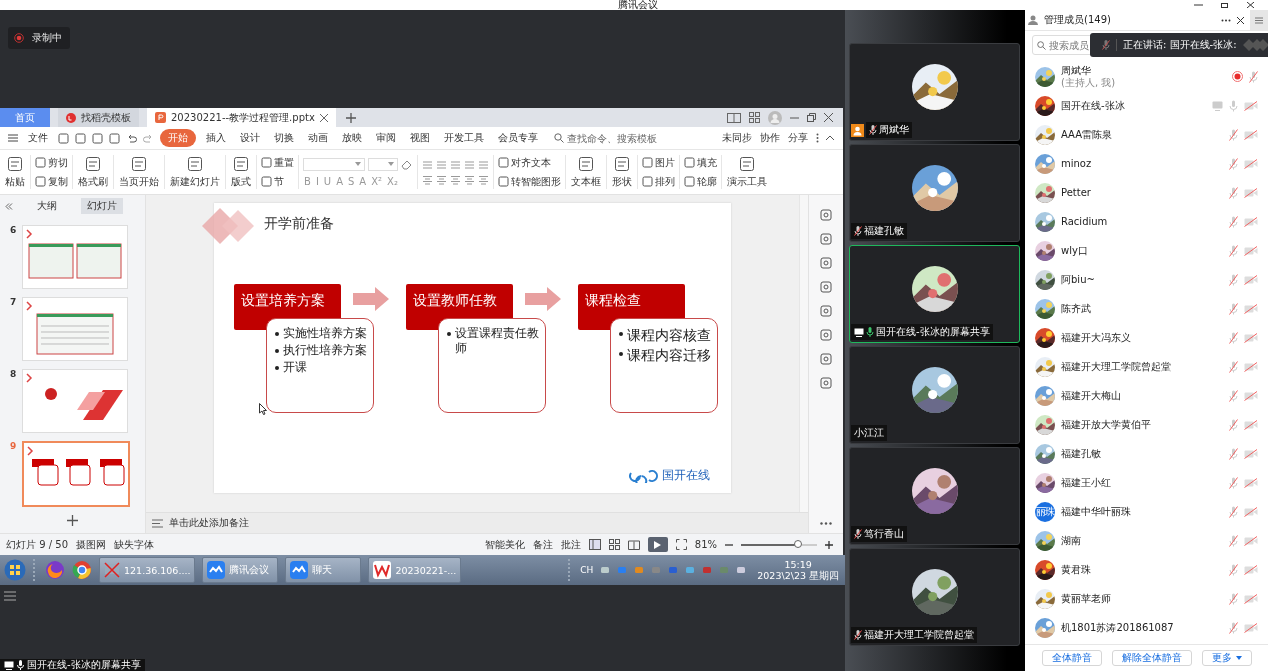 This screenshot has width=1268, height=671. I want to click on member-name: 福建开放大学黄伯平, so click(1106, 424).